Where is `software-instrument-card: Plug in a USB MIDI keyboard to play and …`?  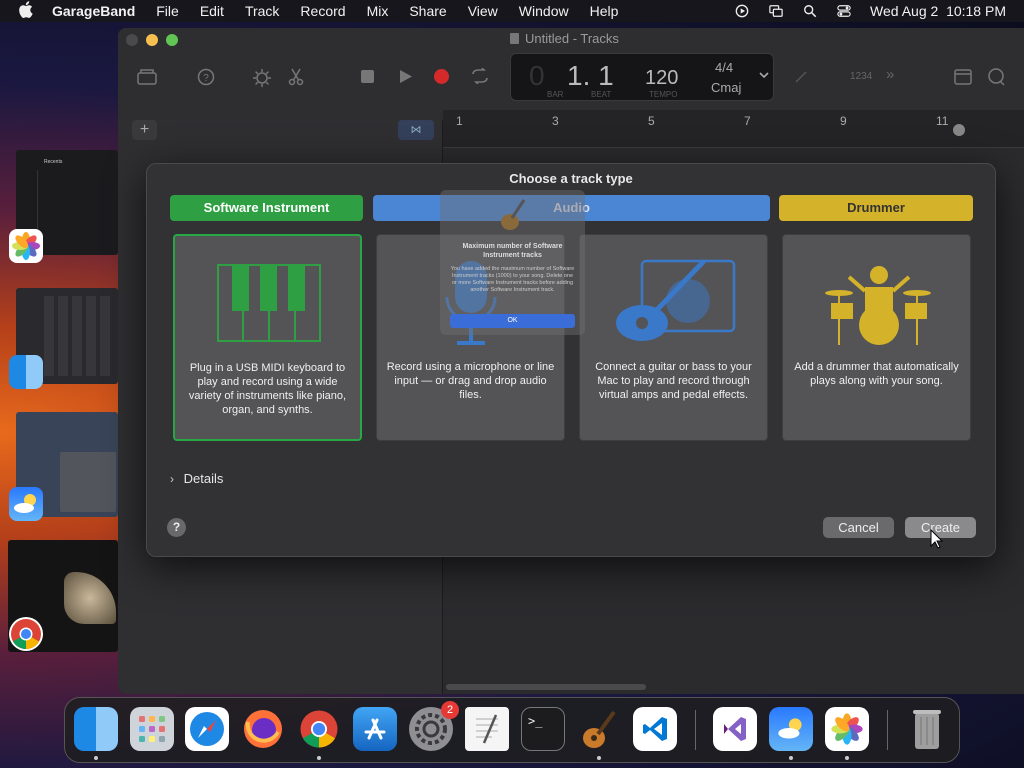
software-instrument-card: Plug in a USB MIDI keyboard to play and … is located at coordinates (267, 337).